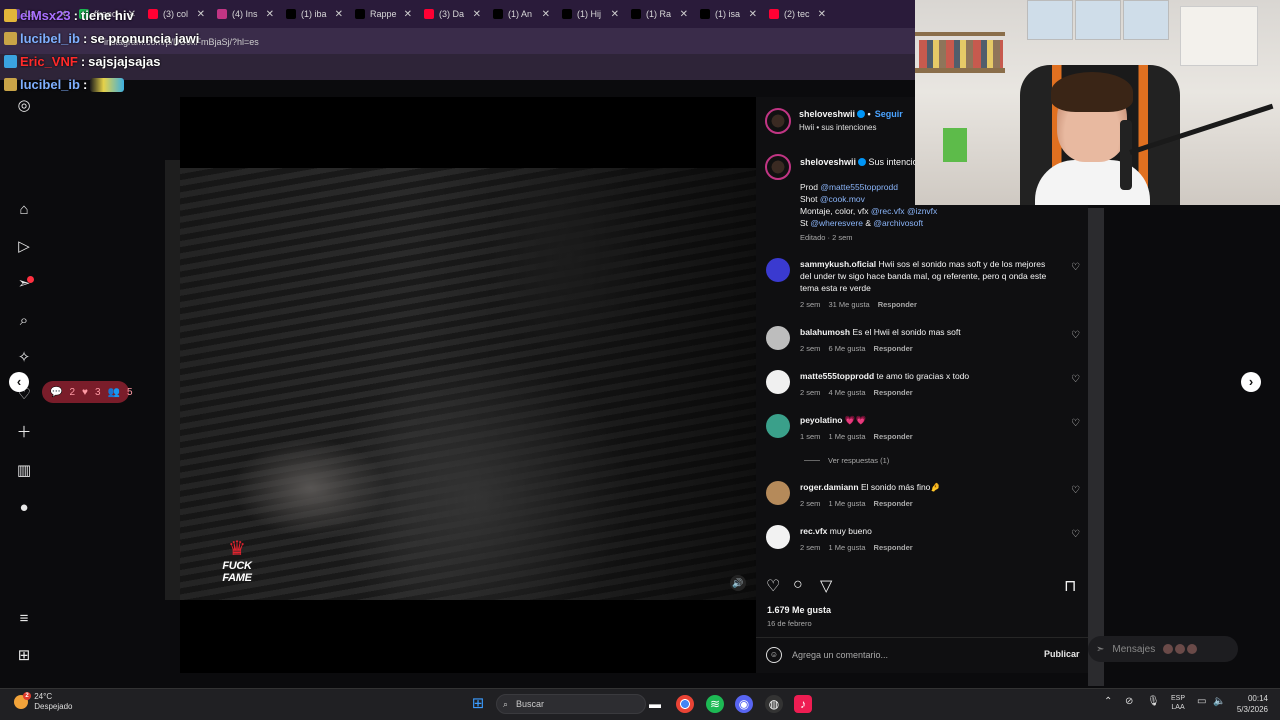 This screenshot has width=1280, height=720. Describe the element at coordinates (838, 264) in the screenshot. I see `commenter-username: sammykush.oficial` at that location.